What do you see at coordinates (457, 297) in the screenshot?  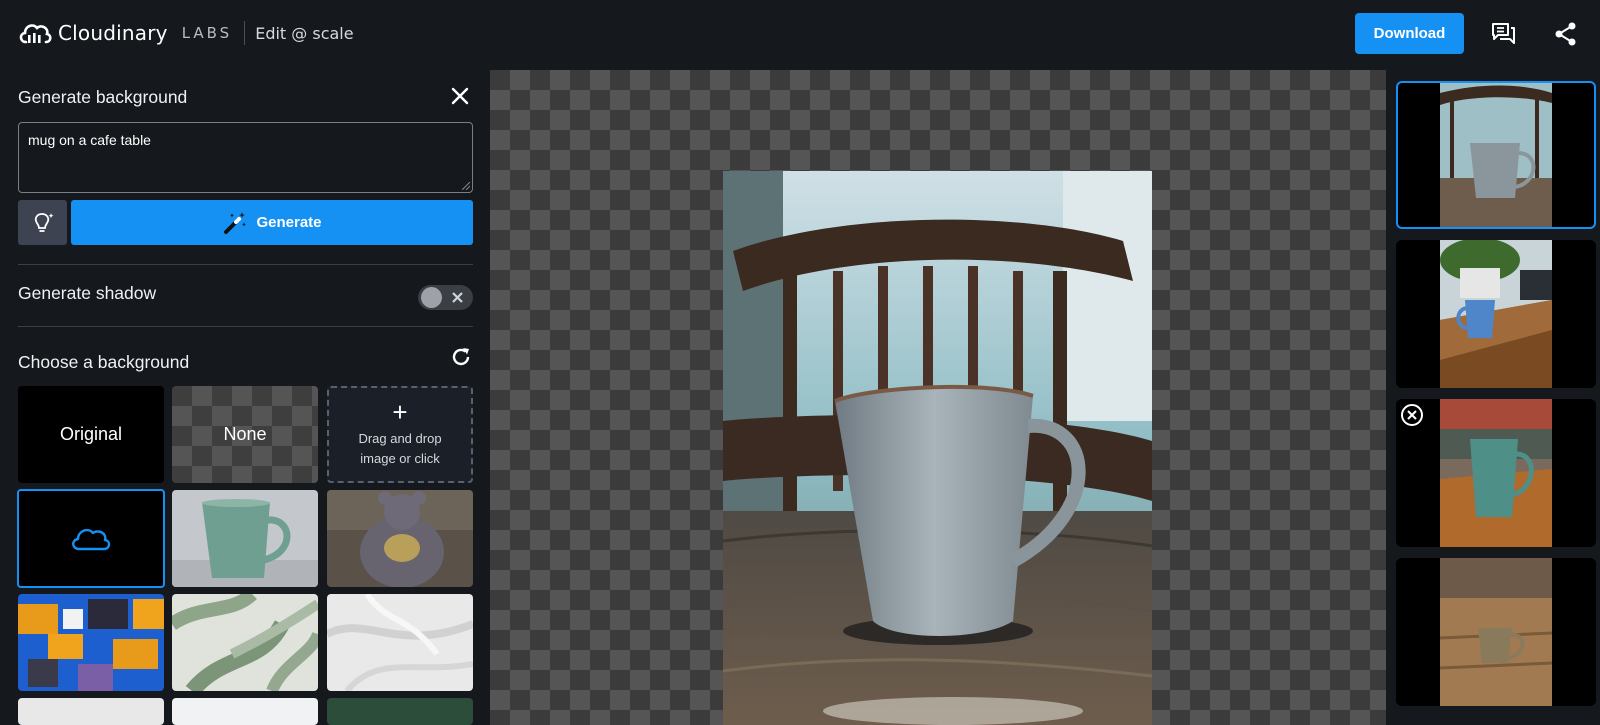 I see `toggle-off-icon` at bounding box center [457, 297].